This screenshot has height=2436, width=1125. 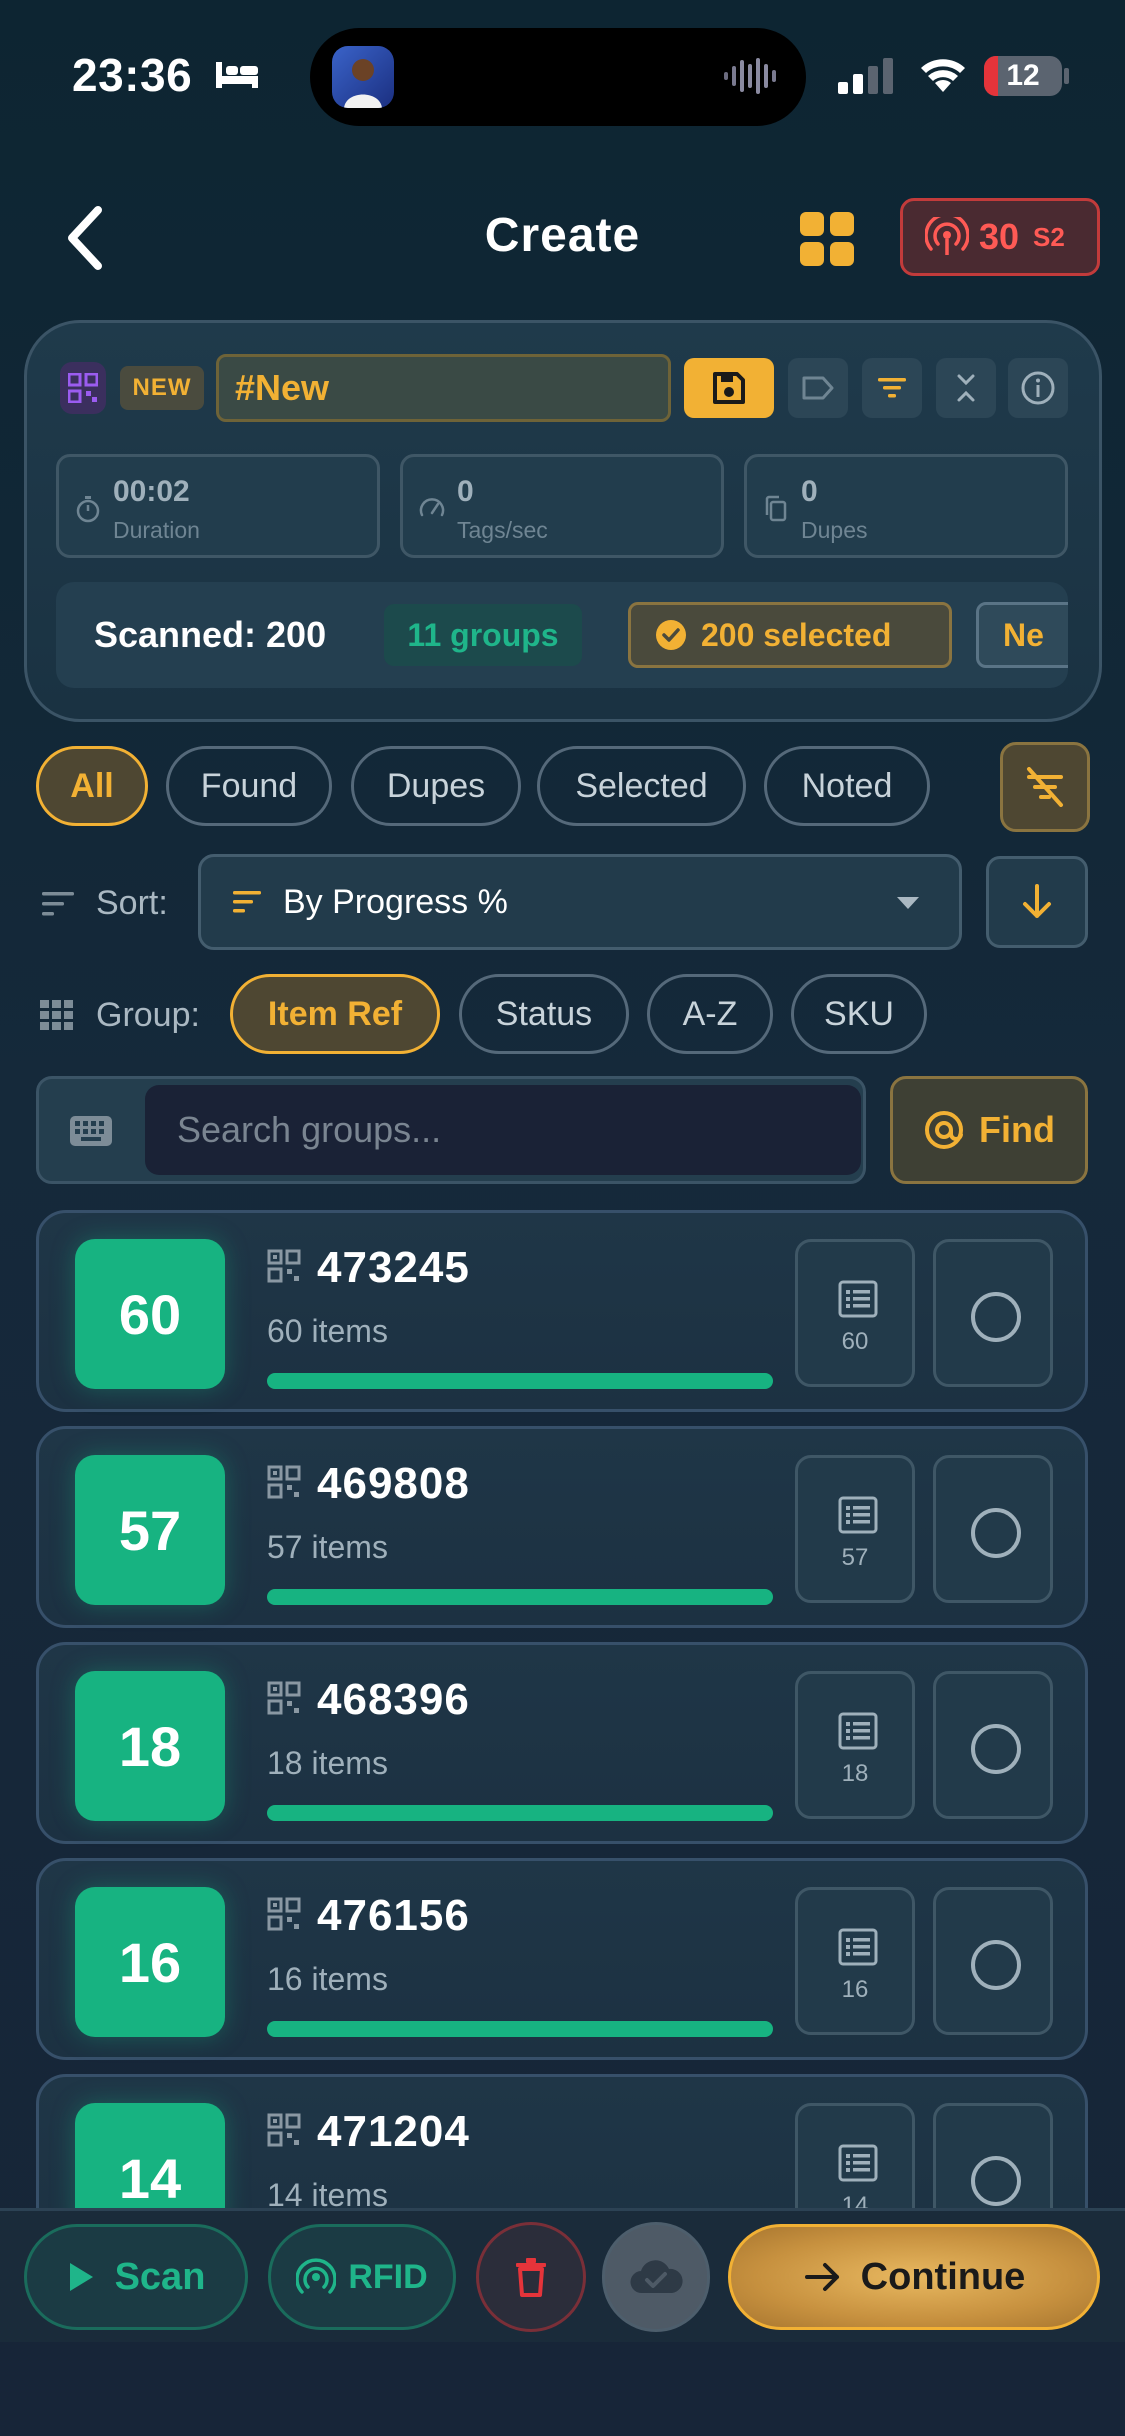 What do you see at coordinates (150, 1530) in the screenshot?
I see `group-count-badge: 57` at bounding box center [150, 1530].